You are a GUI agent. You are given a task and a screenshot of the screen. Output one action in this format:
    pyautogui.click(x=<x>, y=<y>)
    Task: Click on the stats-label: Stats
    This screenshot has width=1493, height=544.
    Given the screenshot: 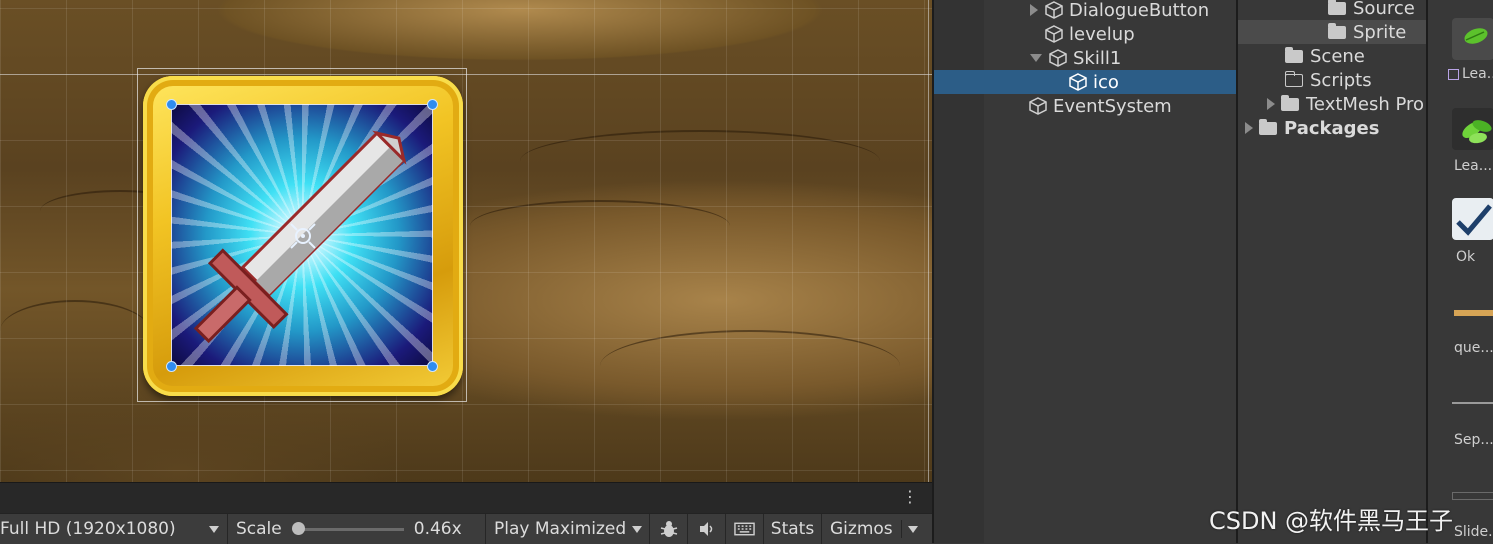 What is the action you would take?
    pyautogui.click(x=792, y=529)
    